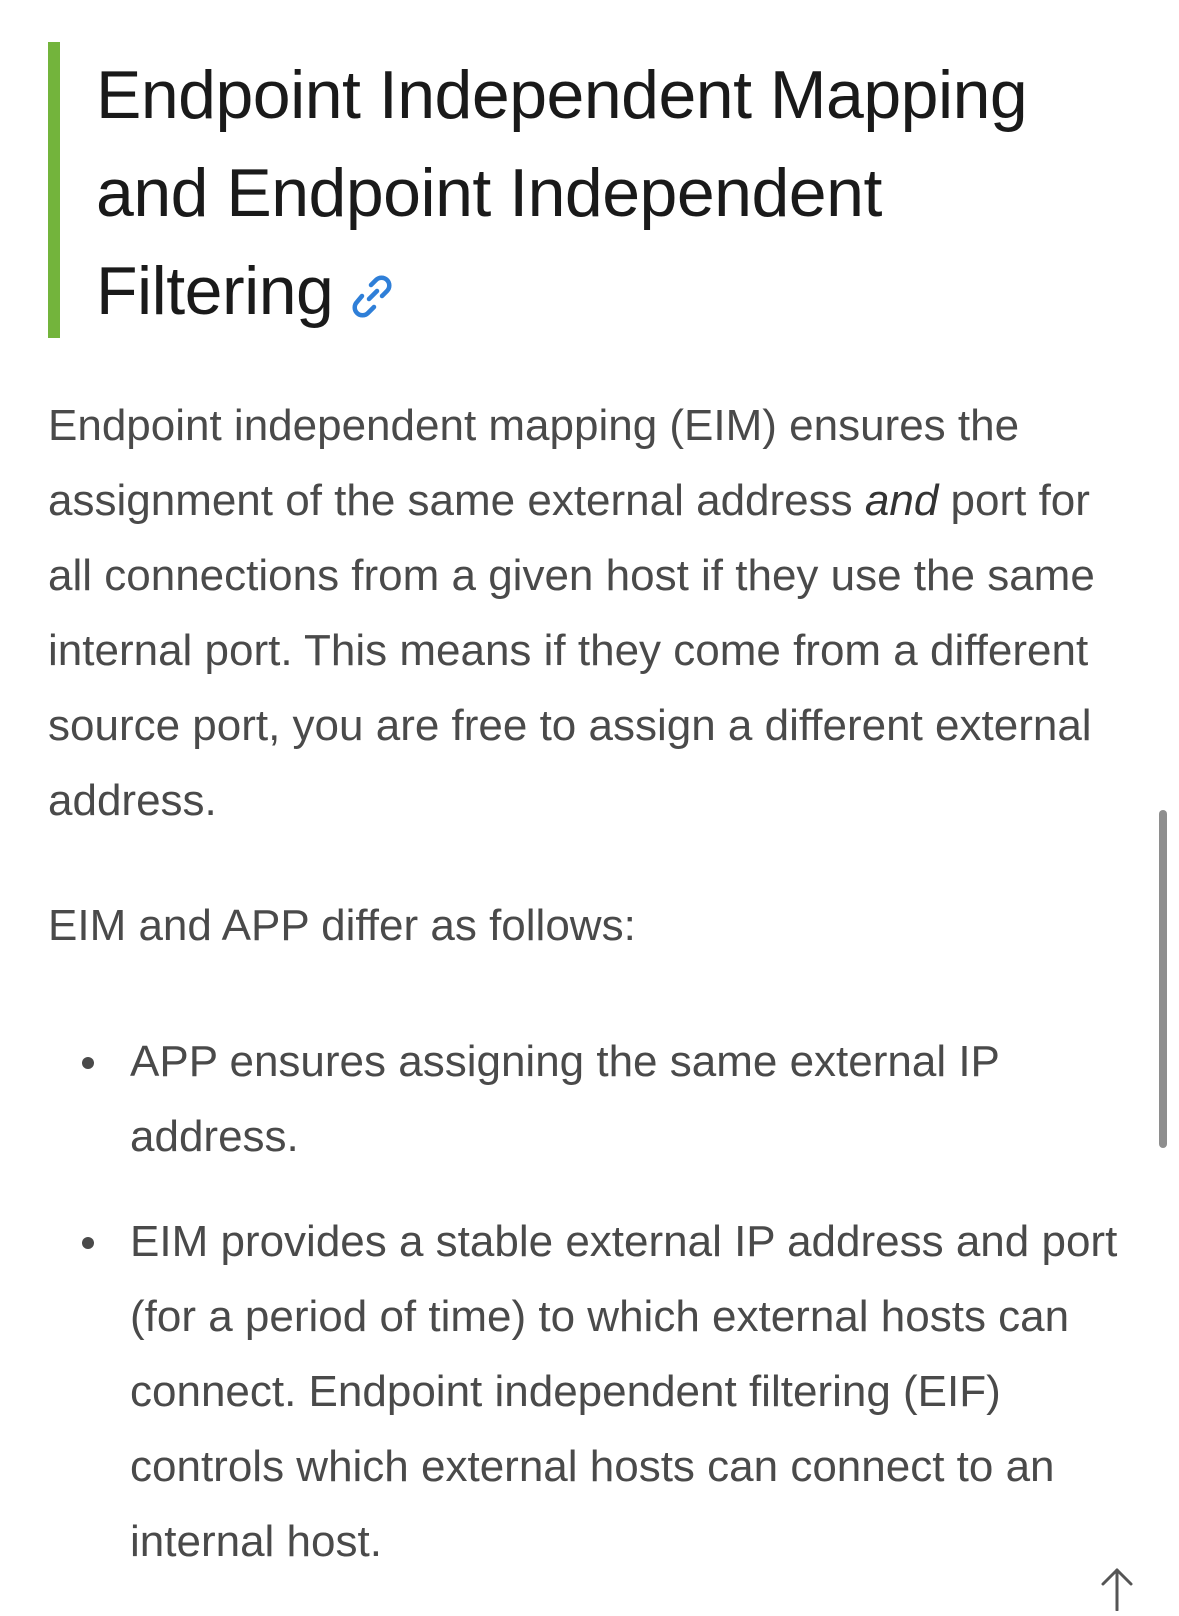 This screenshot has width=1179, height=1616. Describe the element at coordinates (1163, 979) in the screenshot. I see `scrollbar-thumb` at that location.